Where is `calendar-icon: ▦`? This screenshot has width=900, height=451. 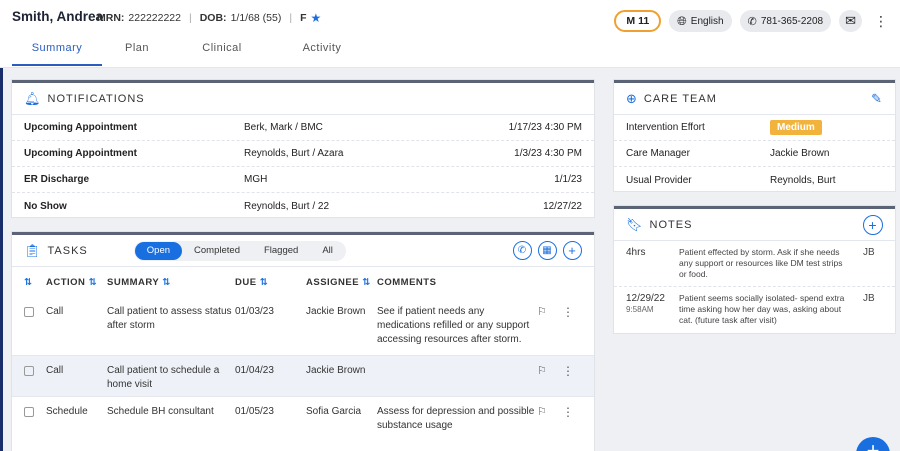
calendar-icon: ▦ is located at coordinates (547, 250).